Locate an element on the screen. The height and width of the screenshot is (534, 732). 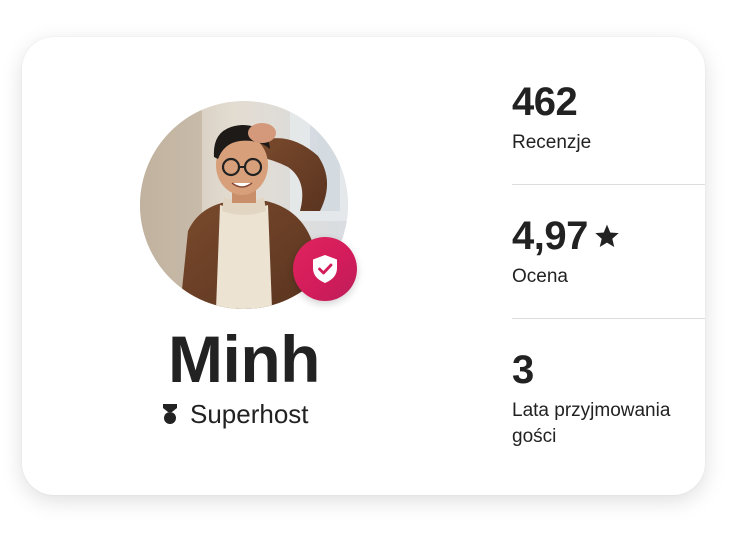
stat-rating: 4,97 Ocena is located at coordinates (608, 252).